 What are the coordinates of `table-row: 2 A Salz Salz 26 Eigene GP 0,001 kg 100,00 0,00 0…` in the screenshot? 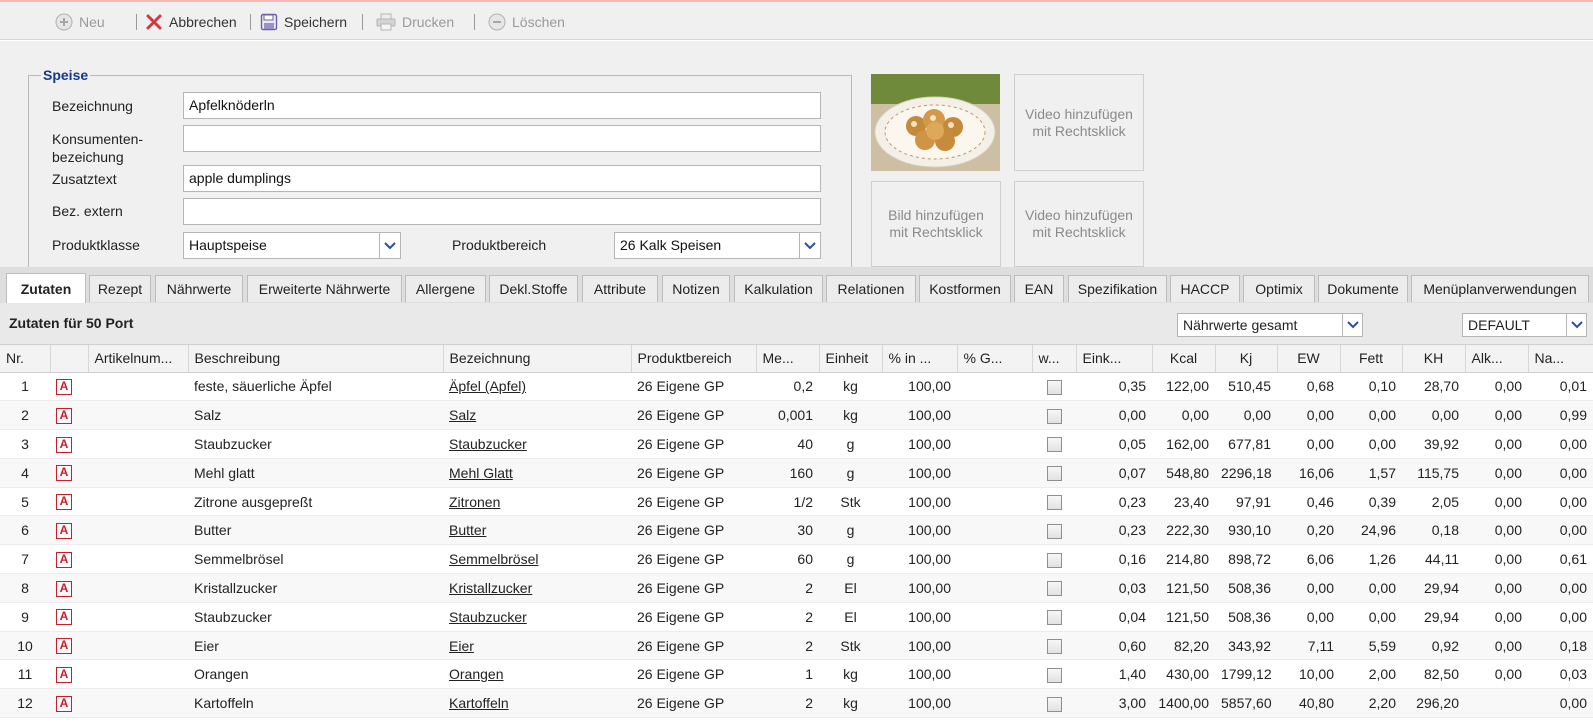 It's located at (796, 415).